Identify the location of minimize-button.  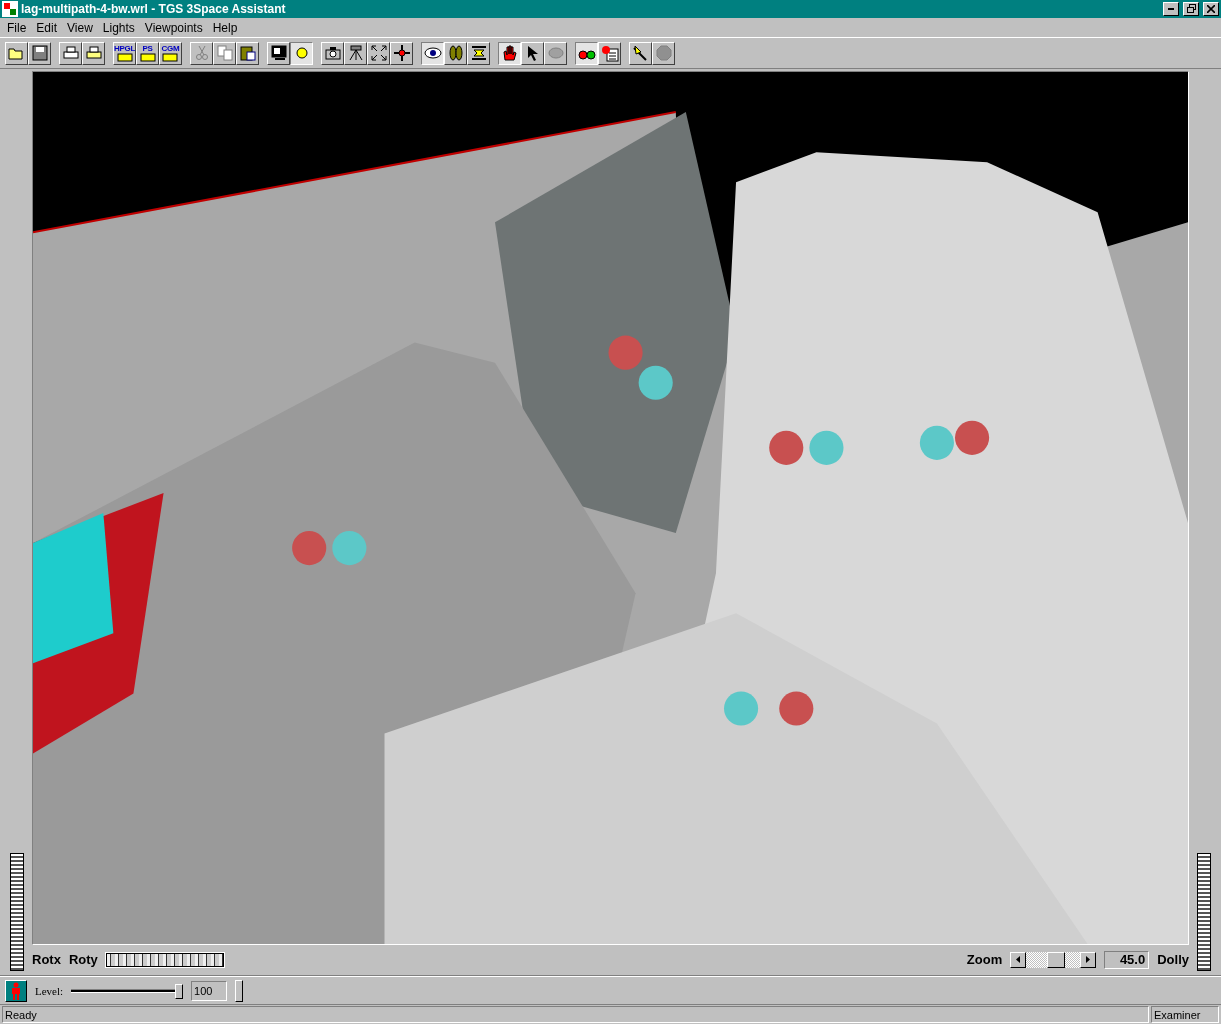
(1171, 8).